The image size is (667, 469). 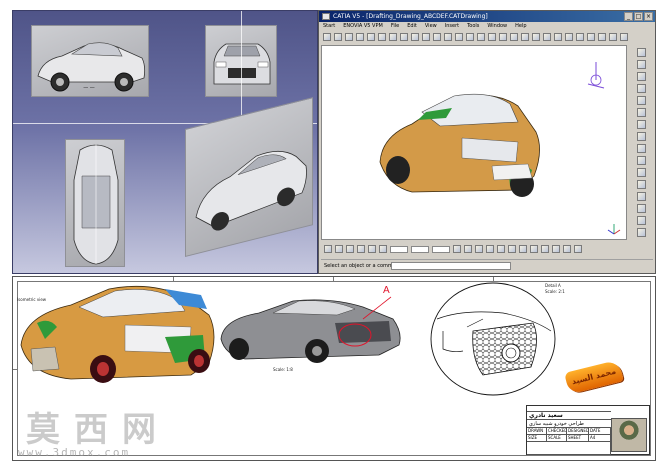 I want to click on sketch-tool-icon, so click(x=641, y=64).